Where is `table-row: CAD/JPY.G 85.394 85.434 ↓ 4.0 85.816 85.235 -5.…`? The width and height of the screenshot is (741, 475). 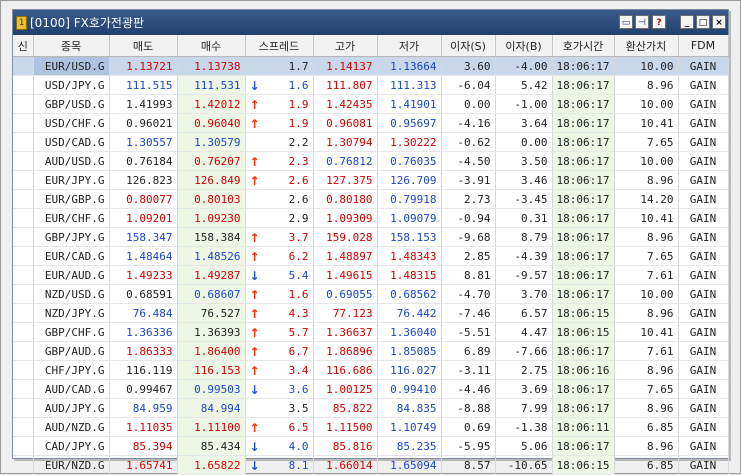 table-row: CAD/JPY.G 85.394 85.434 ↓ 4.0 85.816 85.235 -5.… is located at coordinates (371, 446).